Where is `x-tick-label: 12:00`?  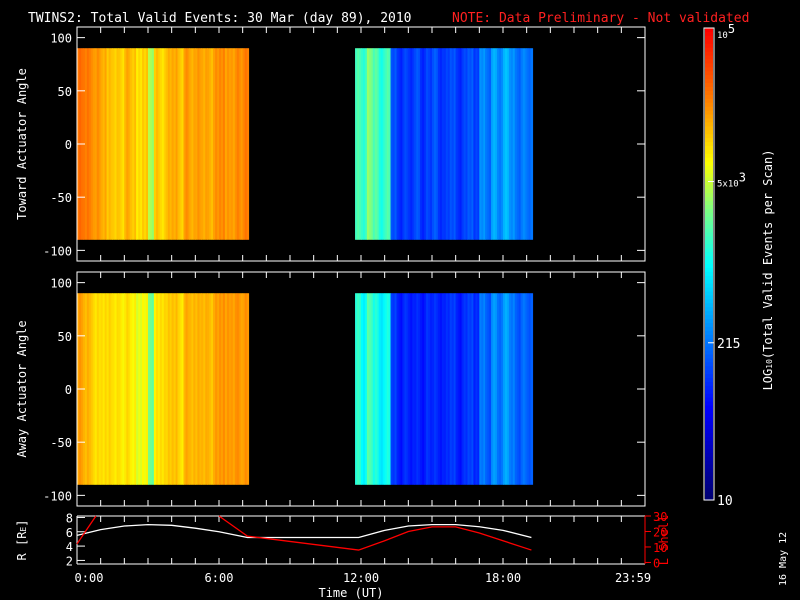
x-tick-label: 12:00 is located at coordinates (361, 578).